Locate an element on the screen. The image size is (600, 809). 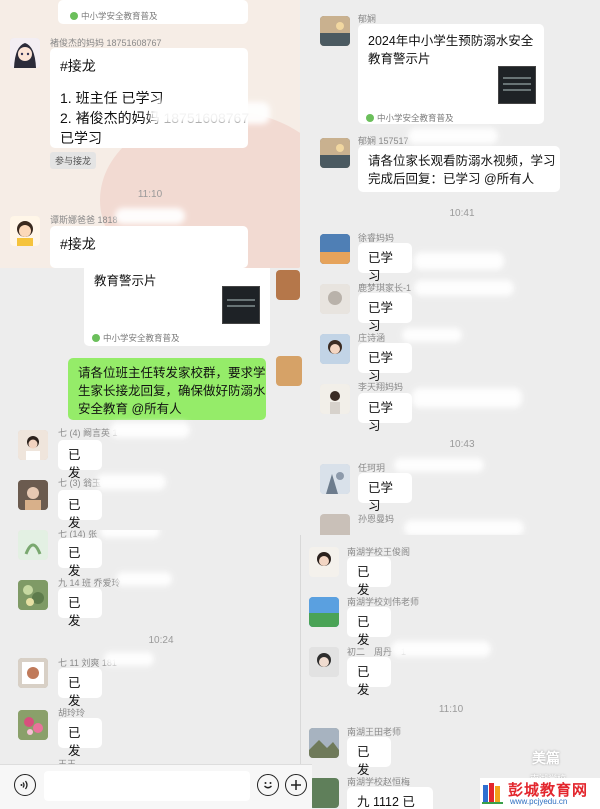
sender-name: 七 (3) 翁玉 is located at coordinates (80, 483).